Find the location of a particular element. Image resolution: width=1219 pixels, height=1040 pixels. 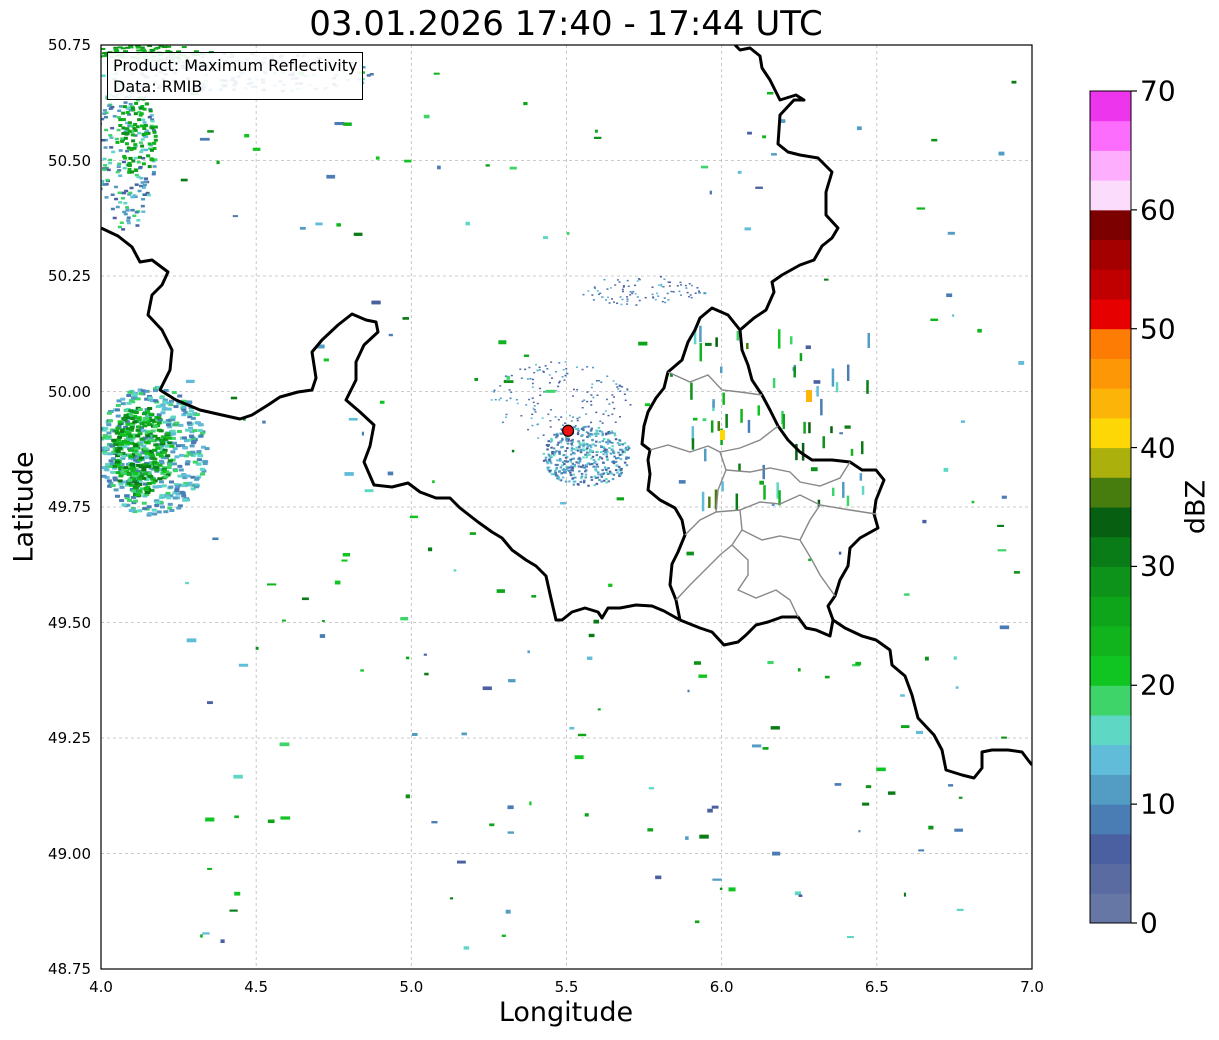

colorbar-tick-label: 0 is located at coordinates (1149, 923).